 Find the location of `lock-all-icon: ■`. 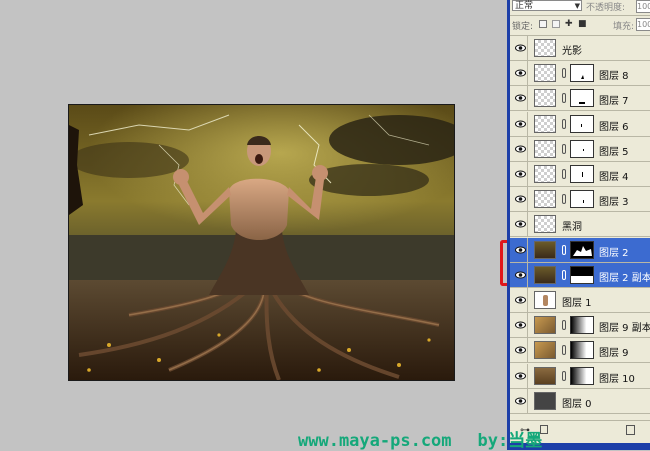

lock-all-icon: ■ is located at coordinates (582, 24).